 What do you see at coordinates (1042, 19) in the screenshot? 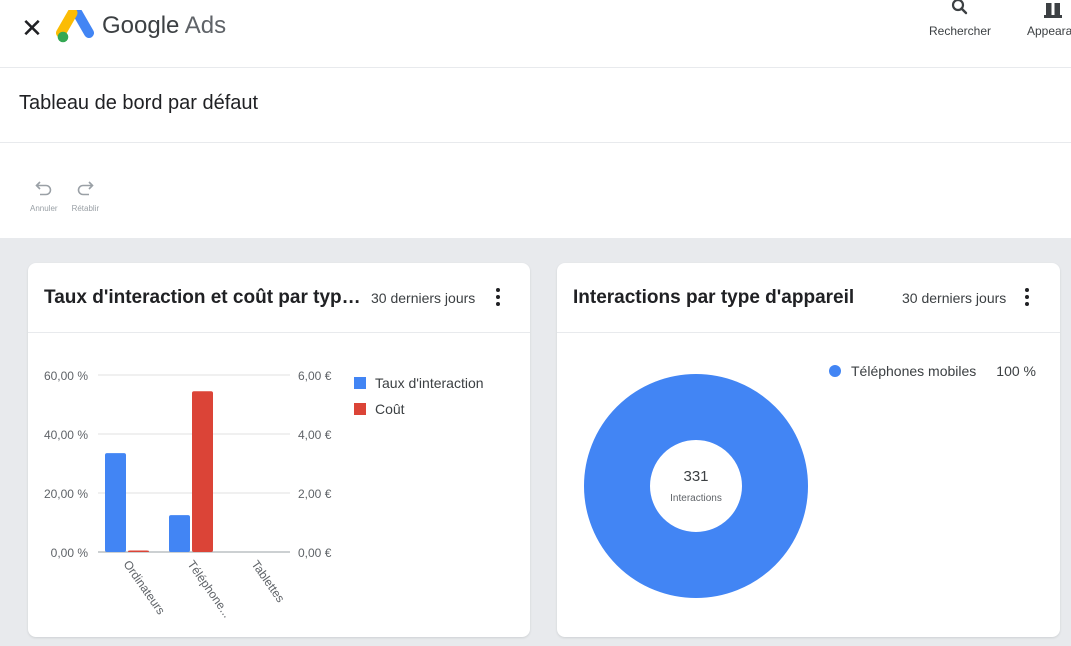
I see `appearance-button: Appearan` at bounding box center [1042, 19].